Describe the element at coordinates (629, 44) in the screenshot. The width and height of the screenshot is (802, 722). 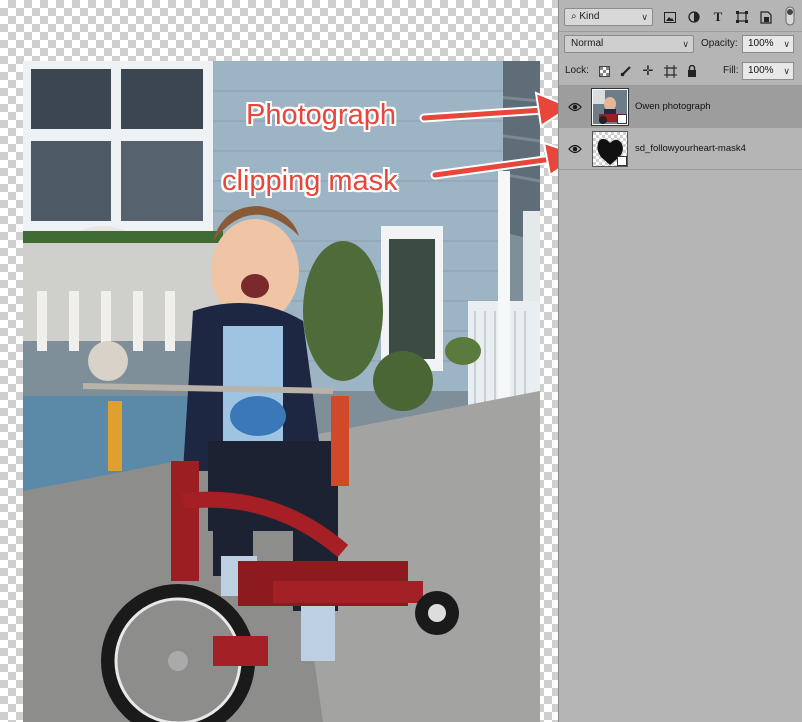
I see `blend-mode-dropdown: Normal ∨` at that location.